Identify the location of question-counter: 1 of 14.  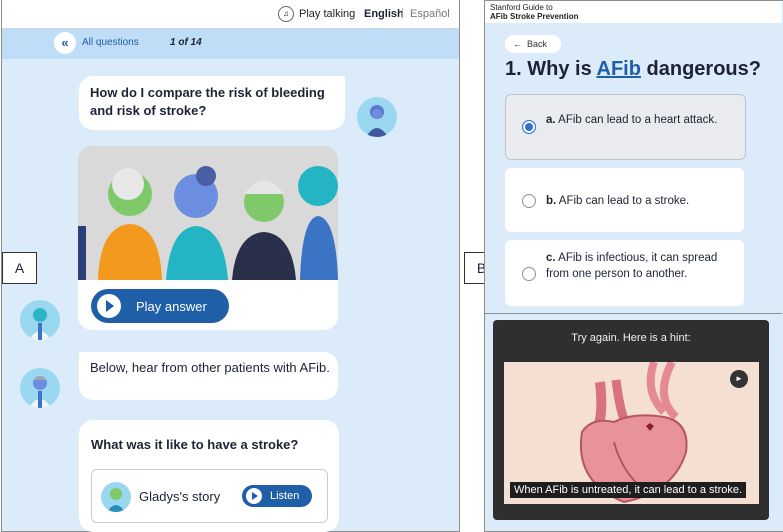
(186, 42).